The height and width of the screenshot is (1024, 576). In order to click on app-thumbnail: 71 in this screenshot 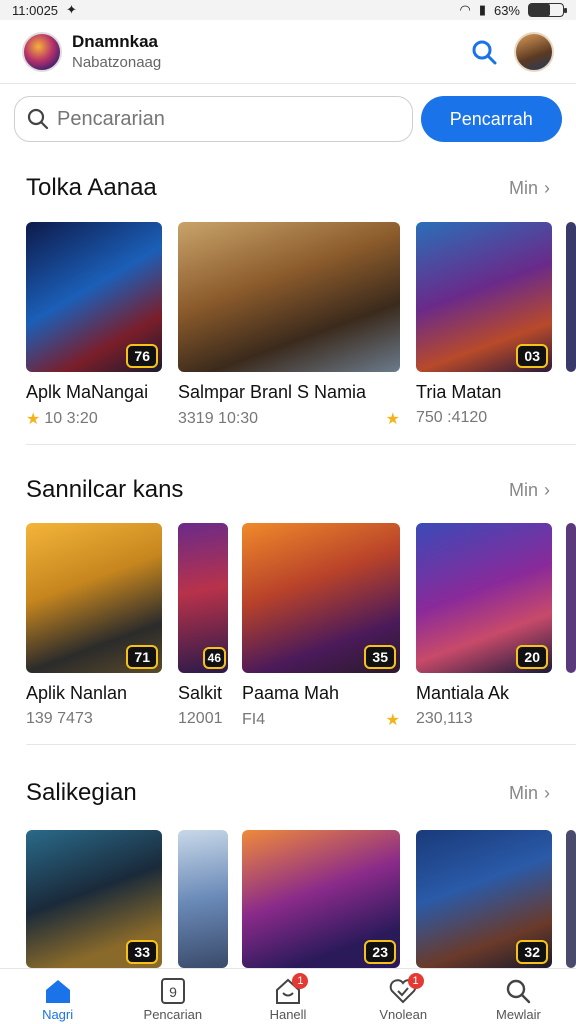, I will do `click(94, 598)`.